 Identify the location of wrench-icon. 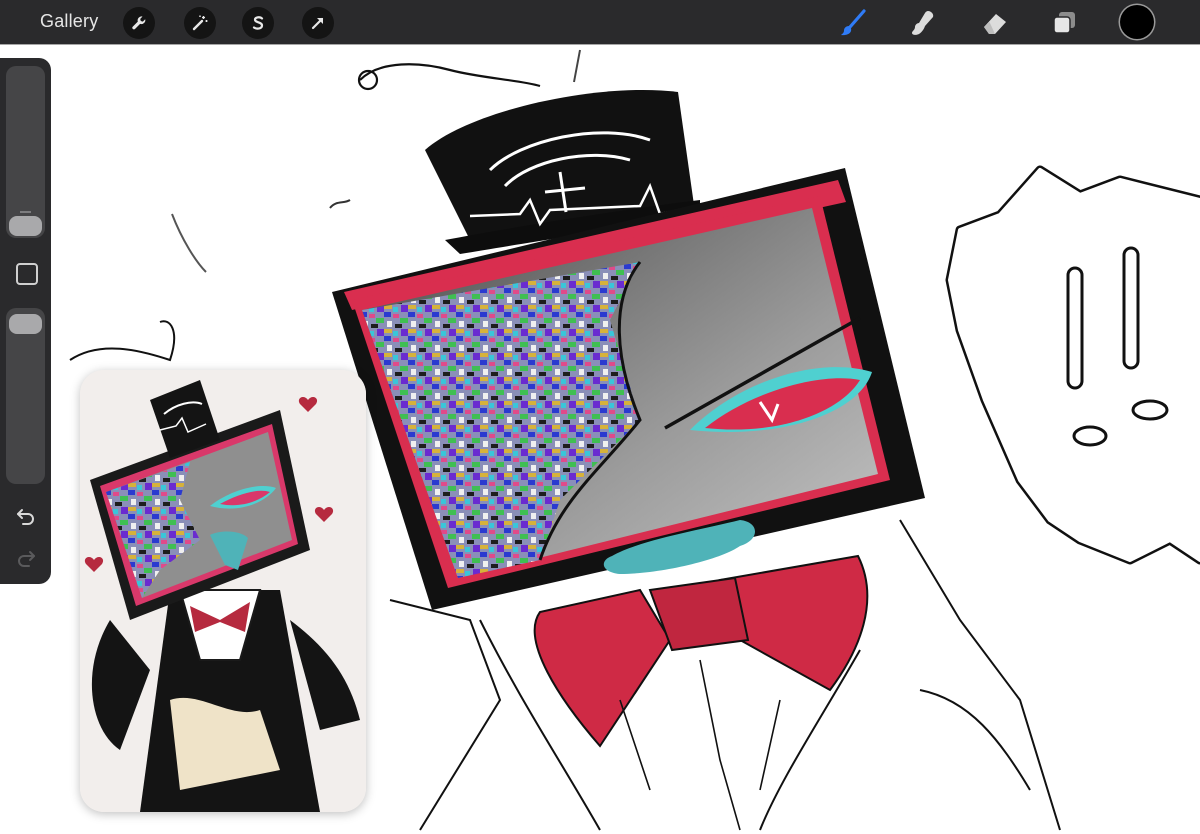
(139, 23).